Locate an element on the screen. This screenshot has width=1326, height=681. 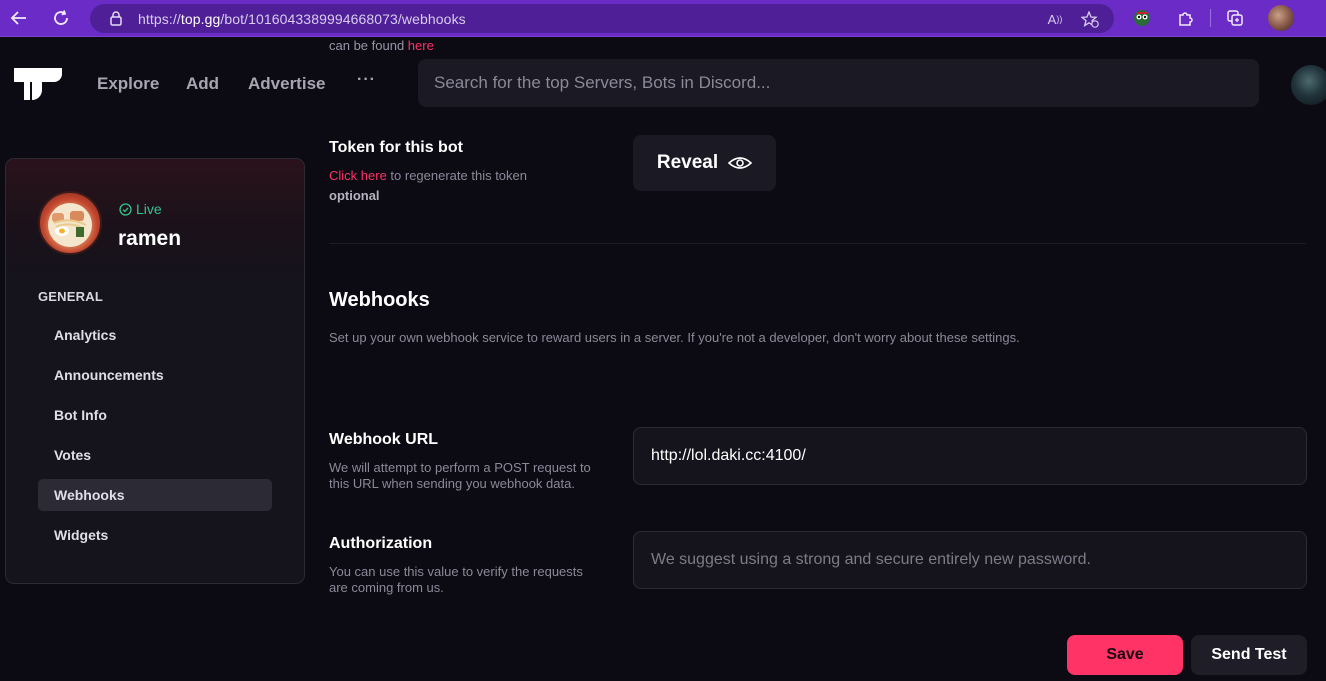
webhooks-title: Webhooks is located at coordinates (379, 300).